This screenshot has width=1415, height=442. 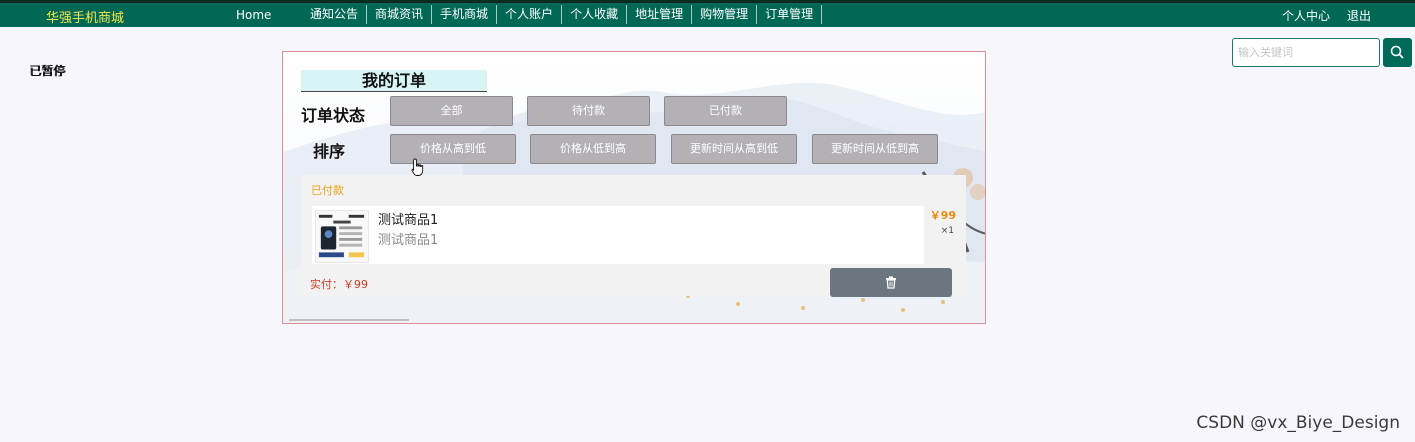 What do you see at coordinates (530, 14) in the screenshot?
I see `nav-item-account: 个人账户` at bounding box center [530, 14].